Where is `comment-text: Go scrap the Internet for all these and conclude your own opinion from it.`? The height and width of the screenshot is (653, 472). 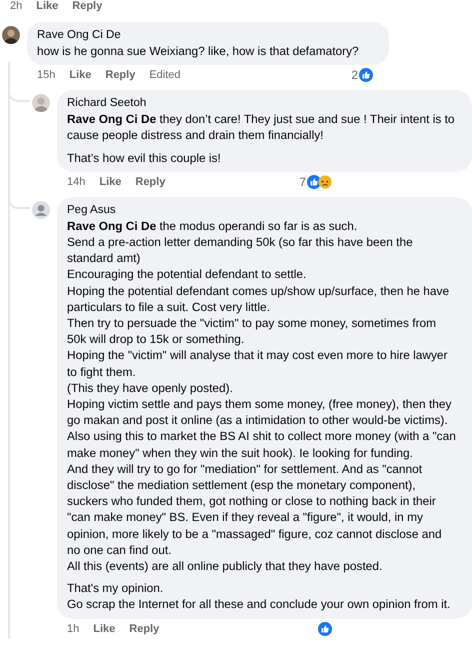
comment-text: Go scrap the Internet for all these and conclude your own opinion from it. is located at coordinates (259, 604).